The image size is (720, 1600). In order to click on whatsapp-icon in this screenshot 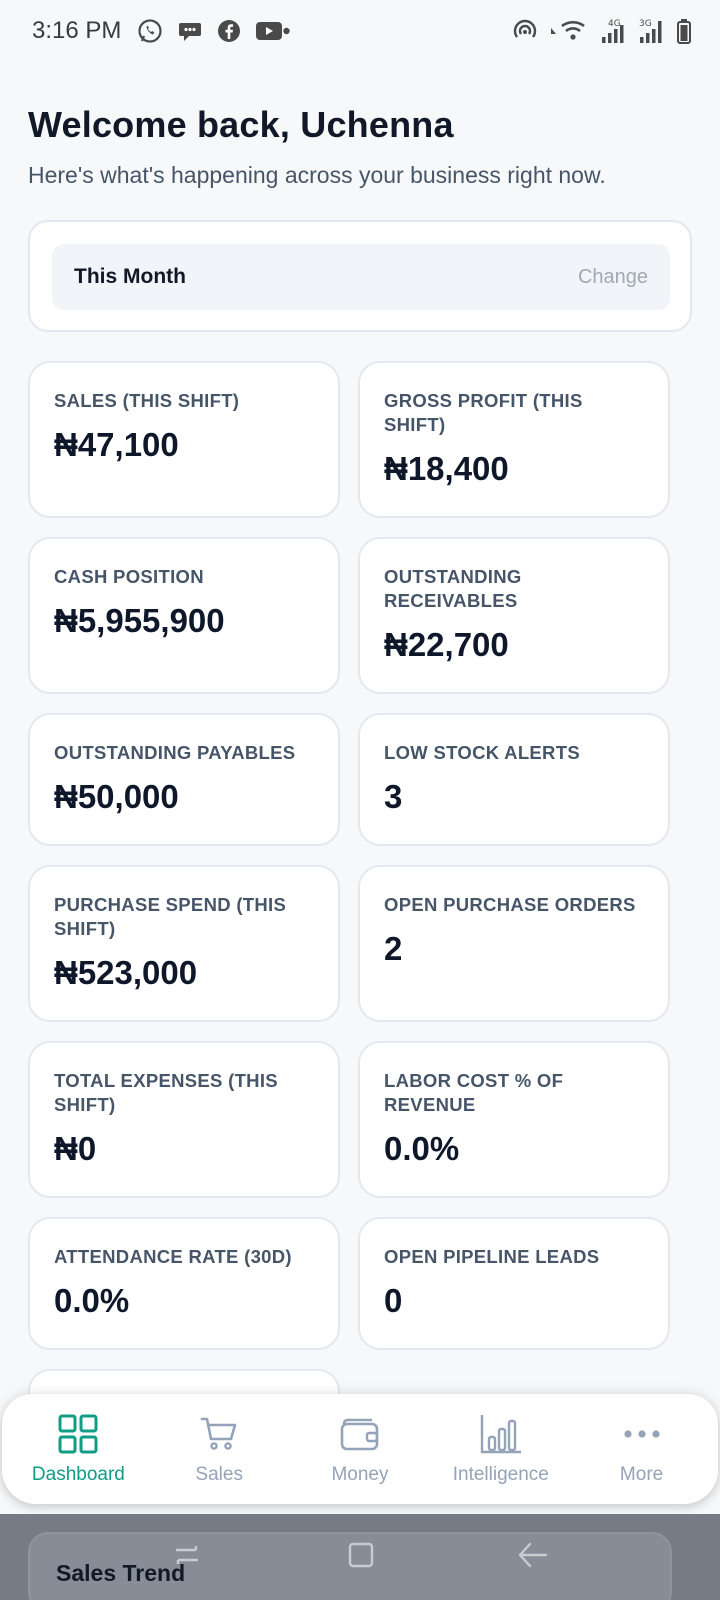, I will do `click(150, 31)`.